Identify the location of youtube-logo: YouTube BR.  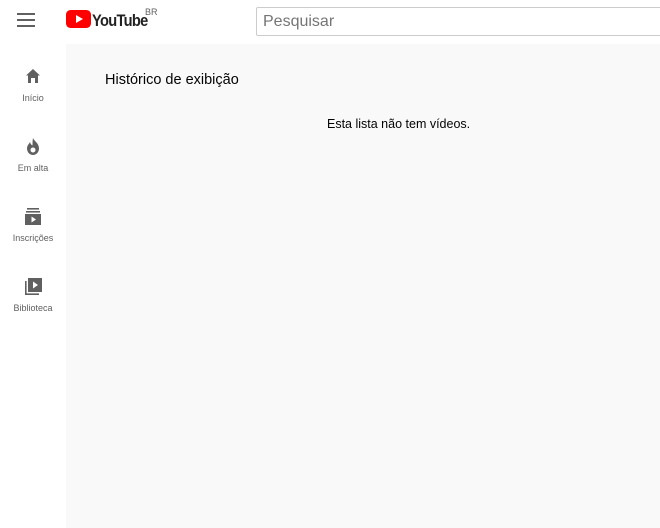
(112, 20).